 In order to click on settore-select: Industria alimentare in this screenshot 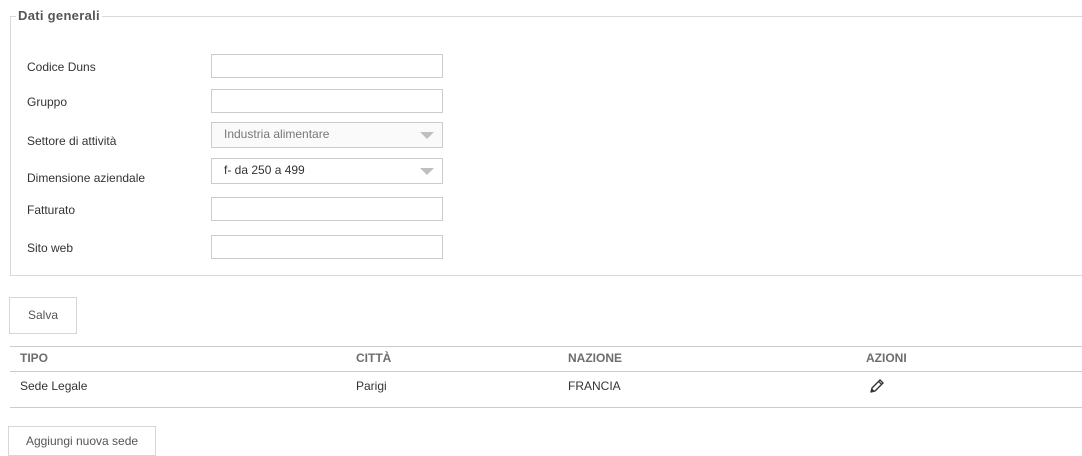, I will do `click(327, 135)`.